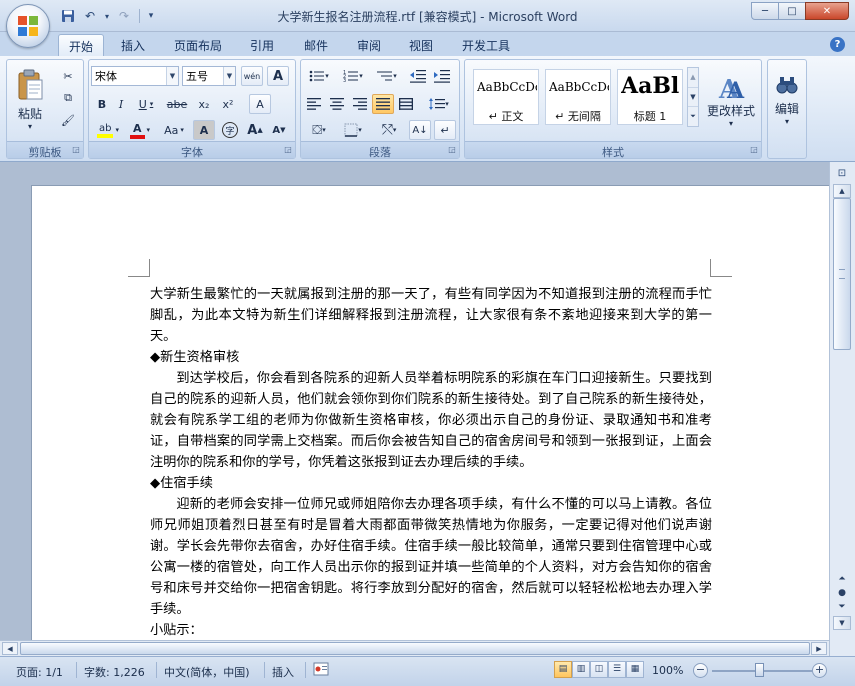 This screenshot has width=855, height=686. Describe the element at coordinates (114, 672) in the screenshot. I see `word-count: 字数: 1,226` at that location.